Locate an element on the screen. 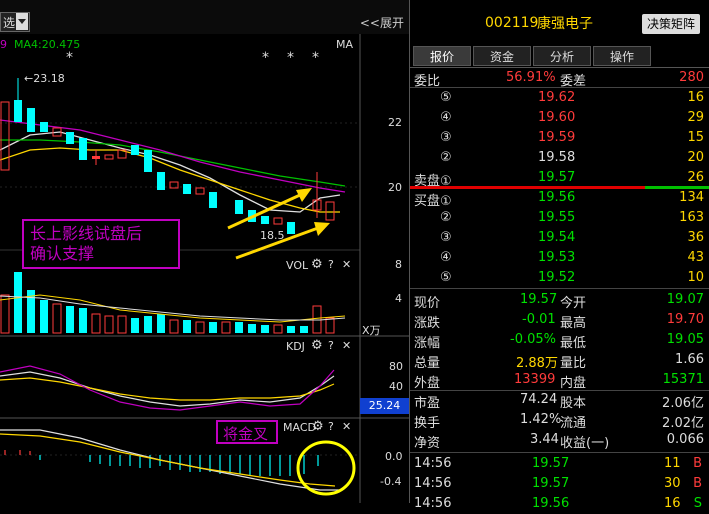 The width and height of the screenshot is (709, 514). quote-value: 19.70 is located at coordinates (685, 319).